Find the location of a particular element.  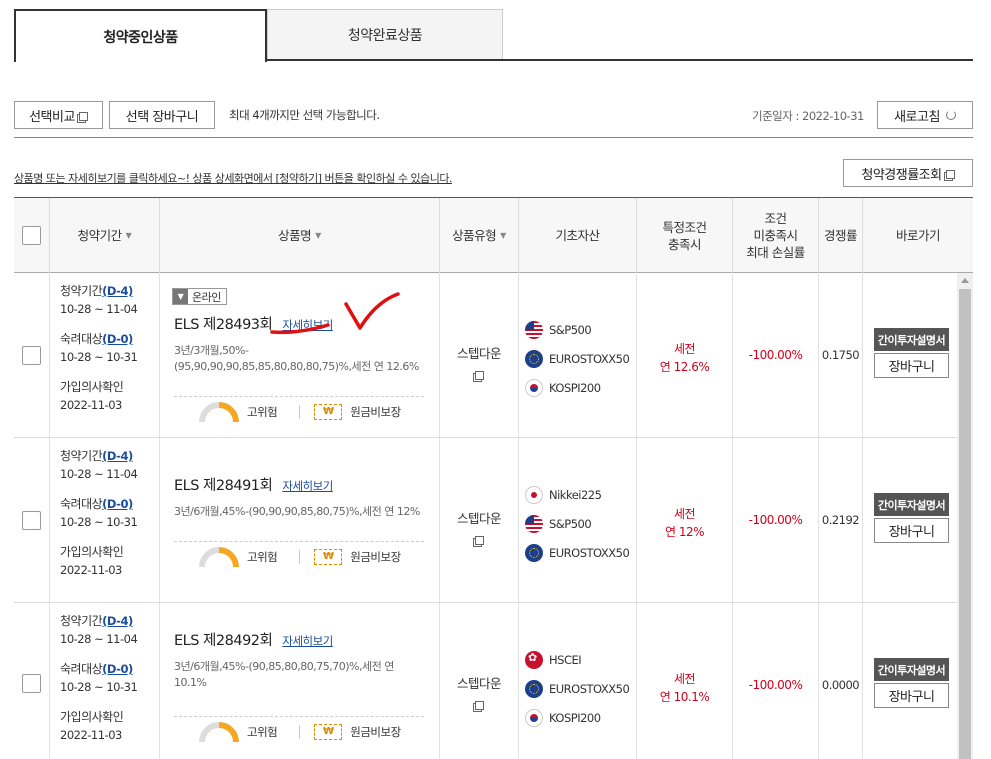

product-tabs: 청약중인상품 청약완료상품 is located at coordinates (493, 35).